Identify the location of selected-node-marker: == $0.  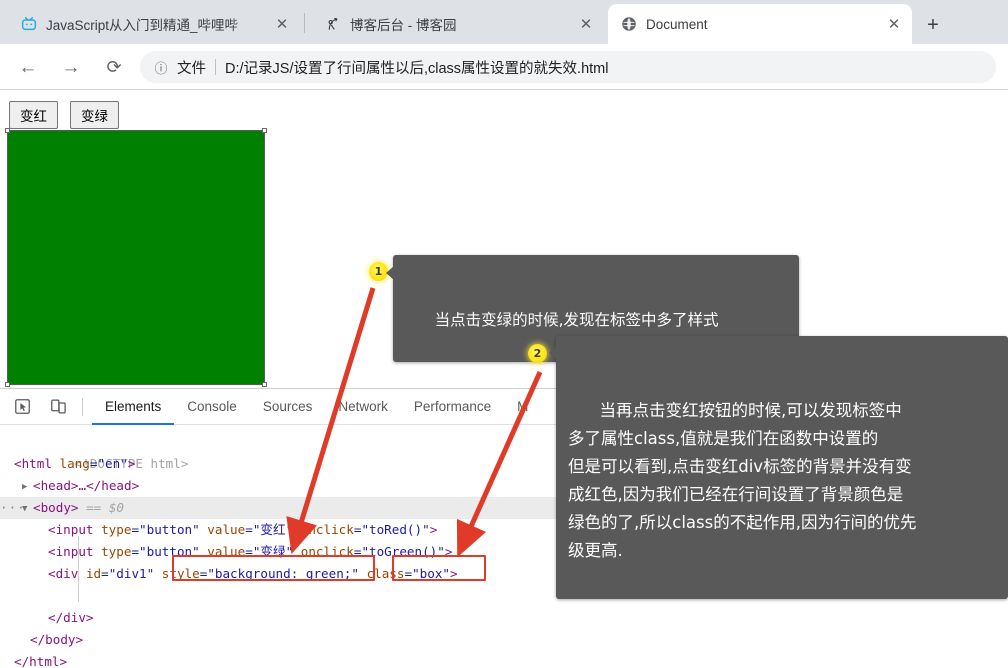
(105, 507).